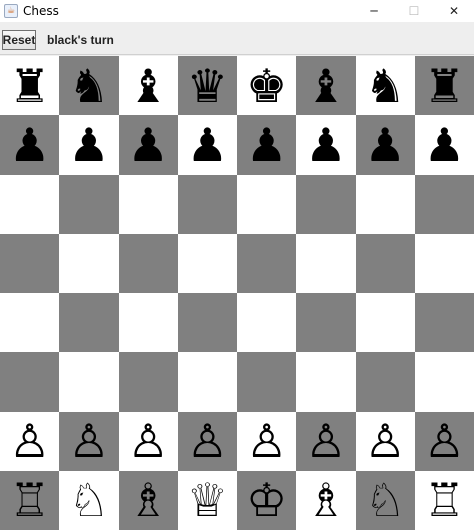  Describe the element at coordinates (148, 204) in the screenshot. I see `square-c6` at that location.